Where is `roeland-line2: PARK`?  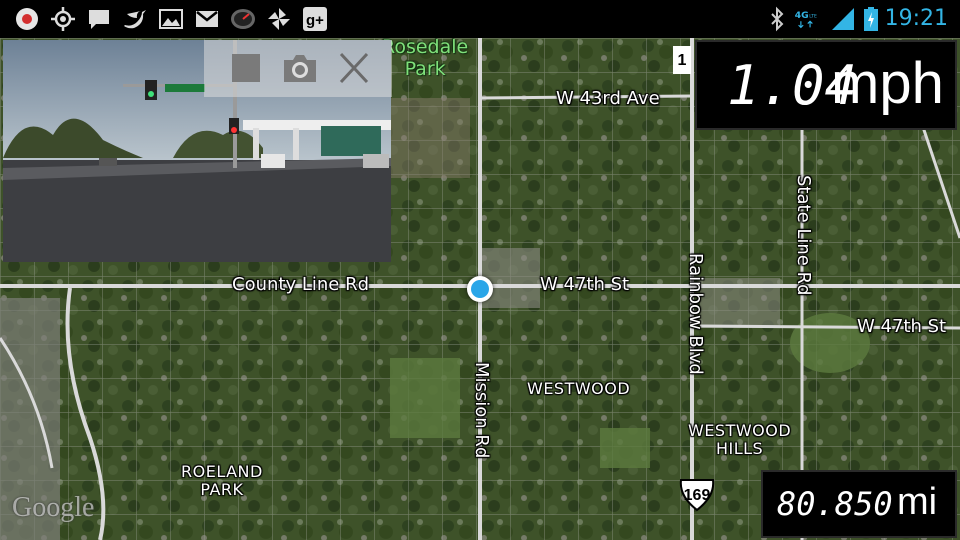
roeland-line2: PARK is located at coordinates (222, 489).